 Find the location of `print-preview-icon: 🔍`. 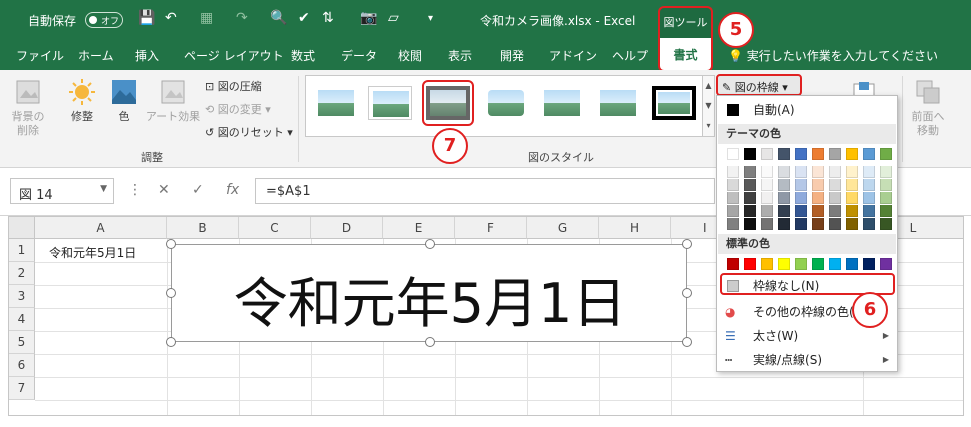

print-preview-icon: 🔍 is located at coordinates (278, 18).